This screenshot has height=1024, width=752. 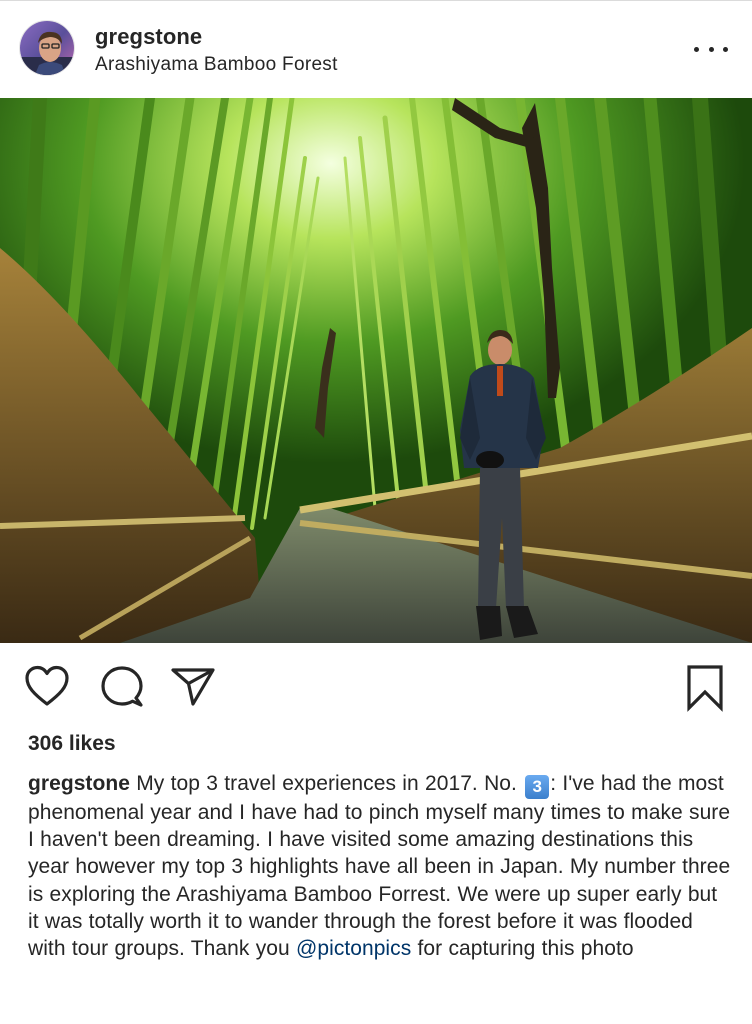 What do you see at coordinates (122, 689) in the screenshot?
I see `comment-bubble-icon` at bounding box center [122, 689].